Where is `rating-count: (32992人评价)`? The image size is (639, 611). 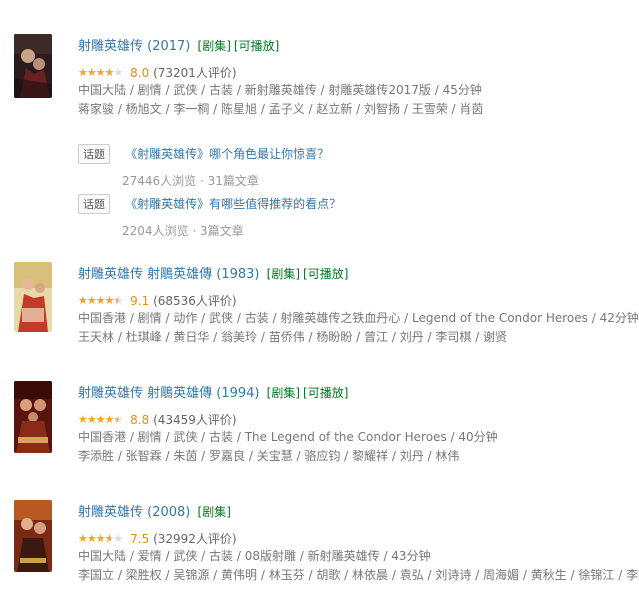 rating-count: (32992人评价) is located at coordinates (195, 539).